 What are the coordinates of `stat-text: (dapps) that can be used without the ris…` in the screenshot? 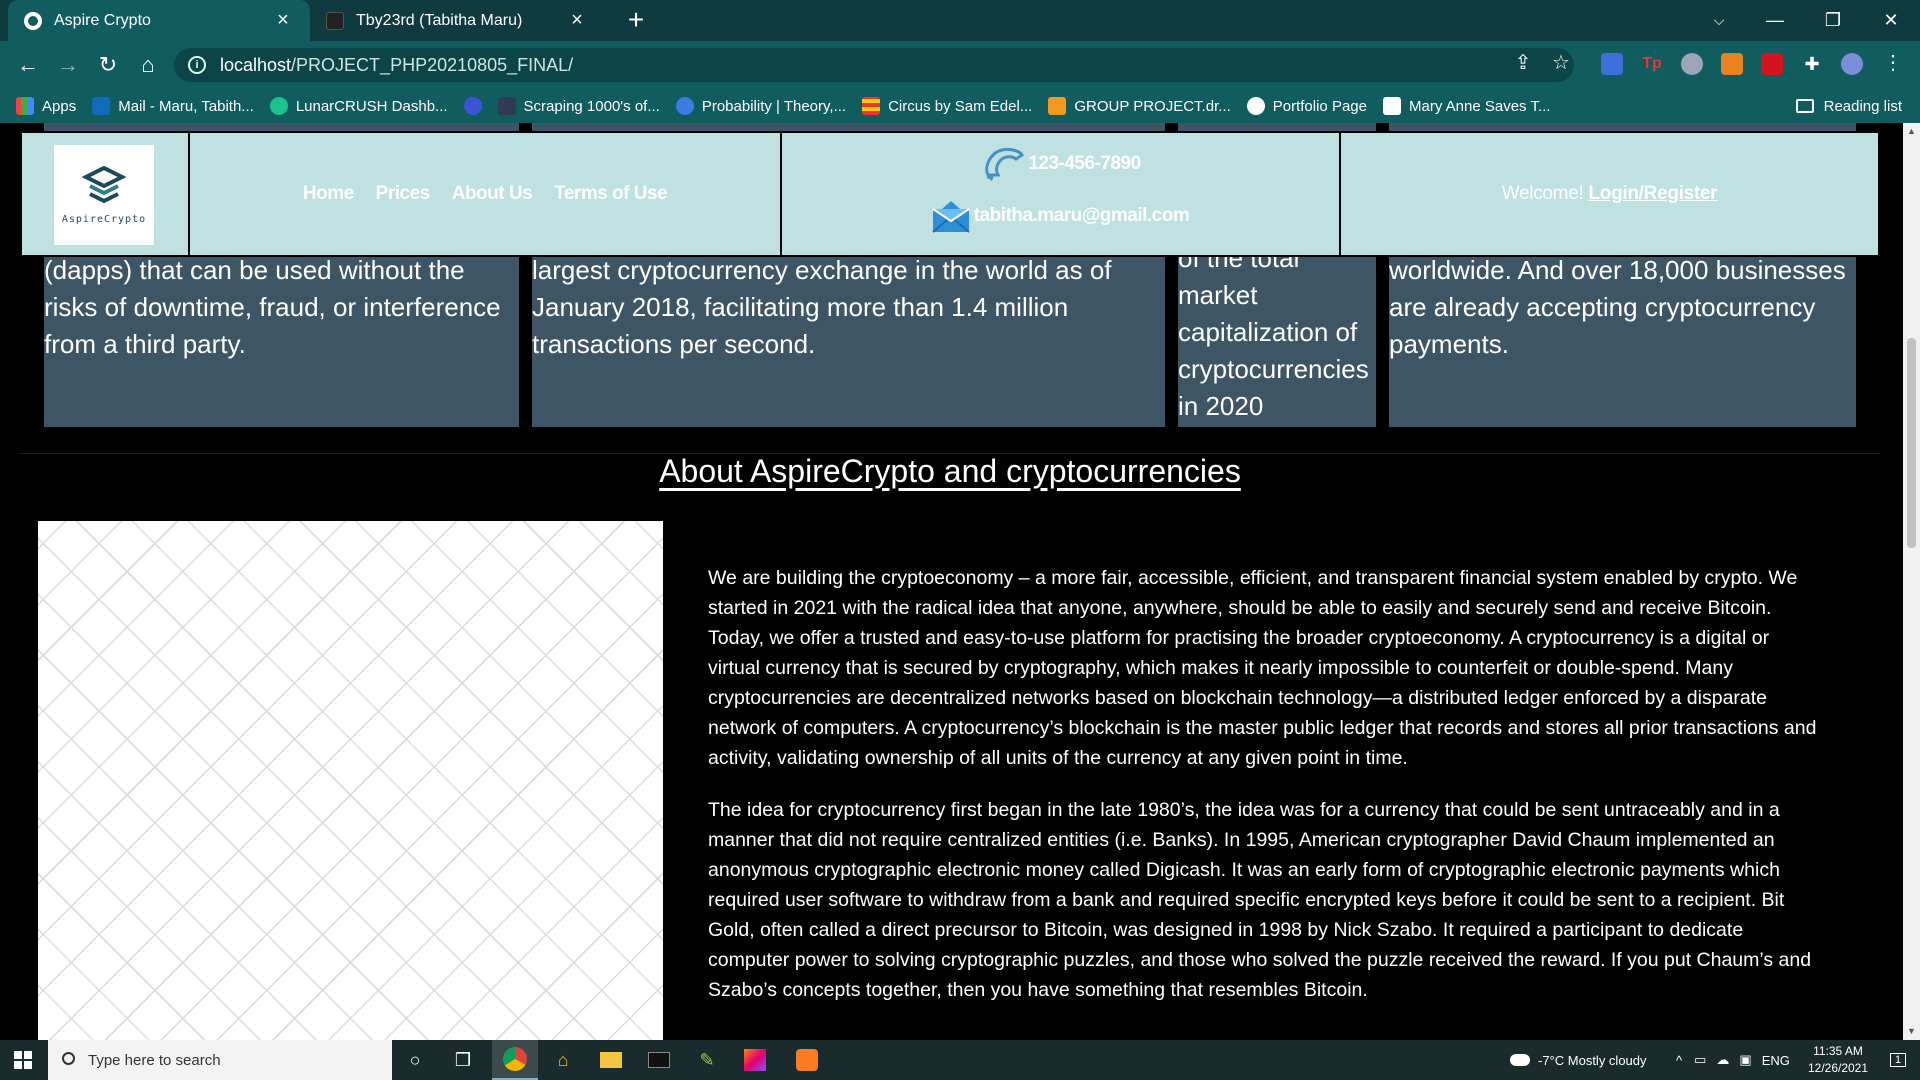 It's located at (281, 307).